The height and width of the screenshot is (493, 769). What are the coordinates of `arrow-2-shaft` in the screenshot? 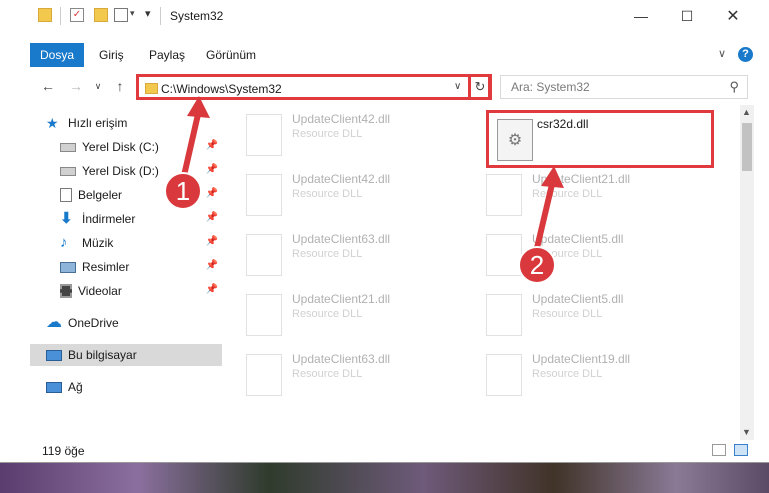 It's located at (545, 214).